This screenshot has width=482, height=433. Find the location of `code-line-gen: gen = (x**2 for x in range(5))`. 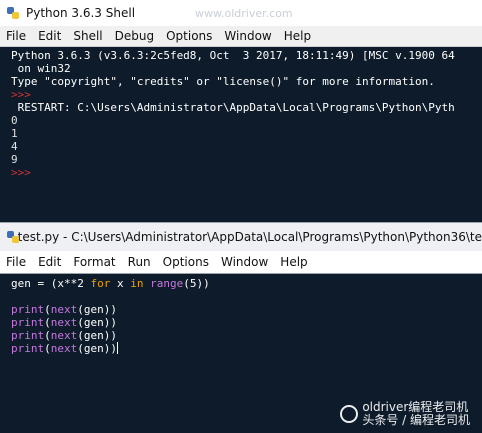

code-line-gen: gen = (x**2 for x in range(5)) is located at coordinates (246, 283).